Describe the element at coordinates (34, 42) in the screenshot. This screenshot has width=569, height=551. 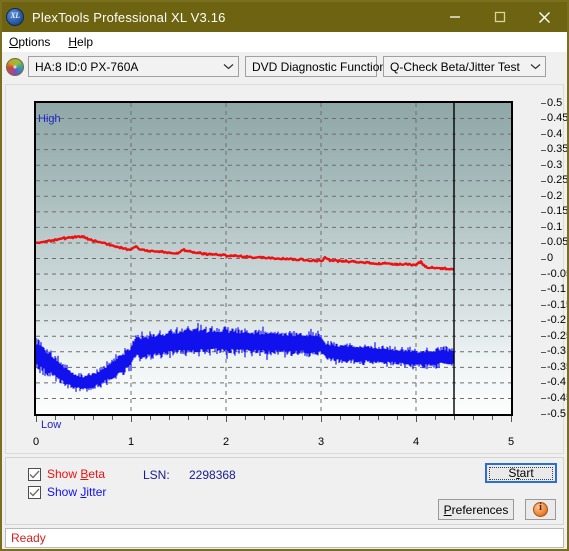
I see `menu-options-rest: ptions` at that location.